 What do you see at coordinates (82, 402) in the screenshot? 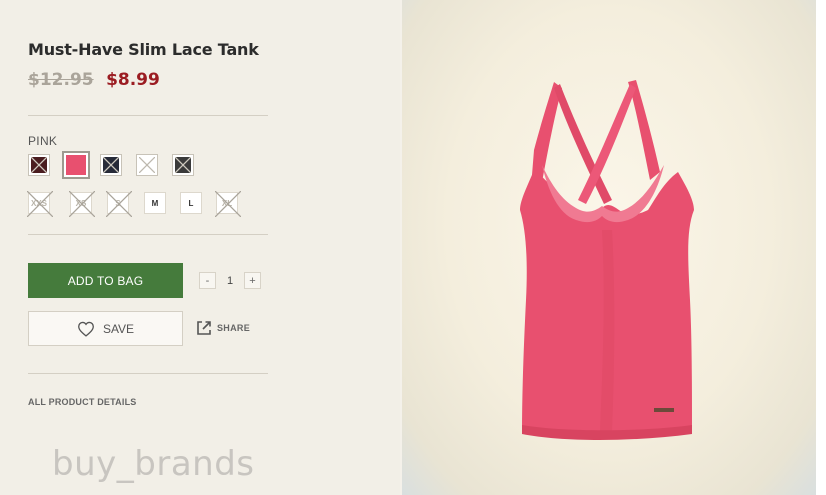
I see `all-product-details-link: ALL PRODUCT DETAILS` at bounding box center [82, 402].